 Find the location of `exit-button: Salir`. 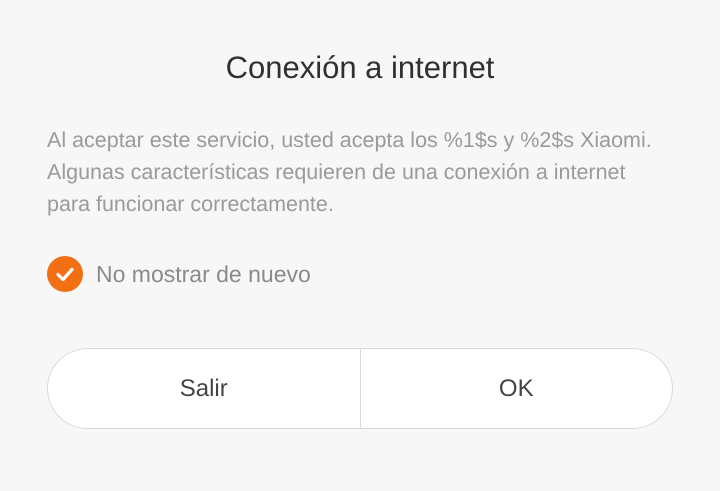

exit-button: Salir is located at coordinates (204, 388).